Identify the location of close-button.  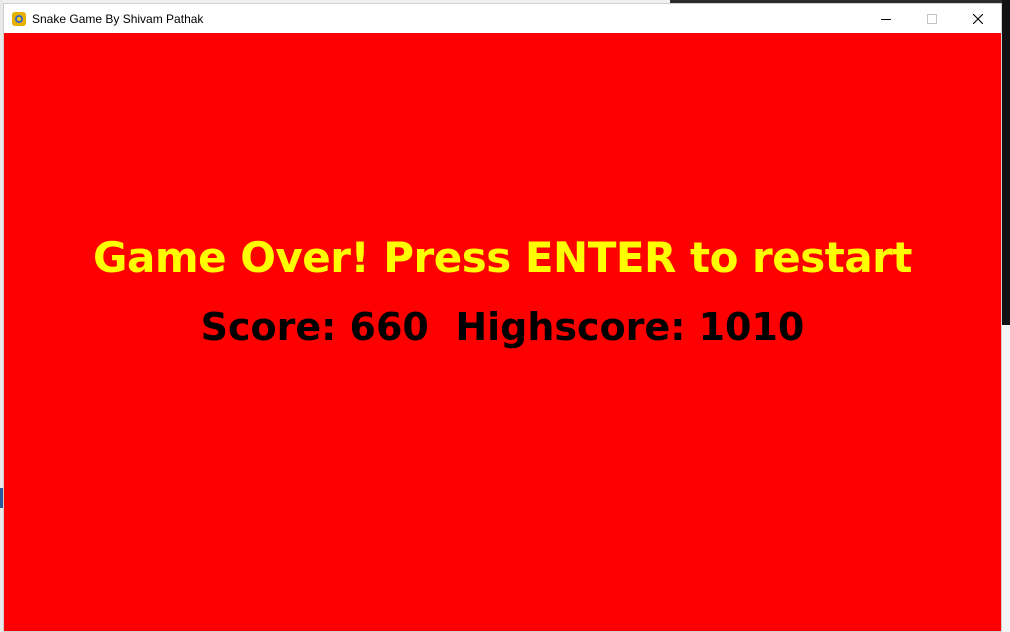
(978, 18).